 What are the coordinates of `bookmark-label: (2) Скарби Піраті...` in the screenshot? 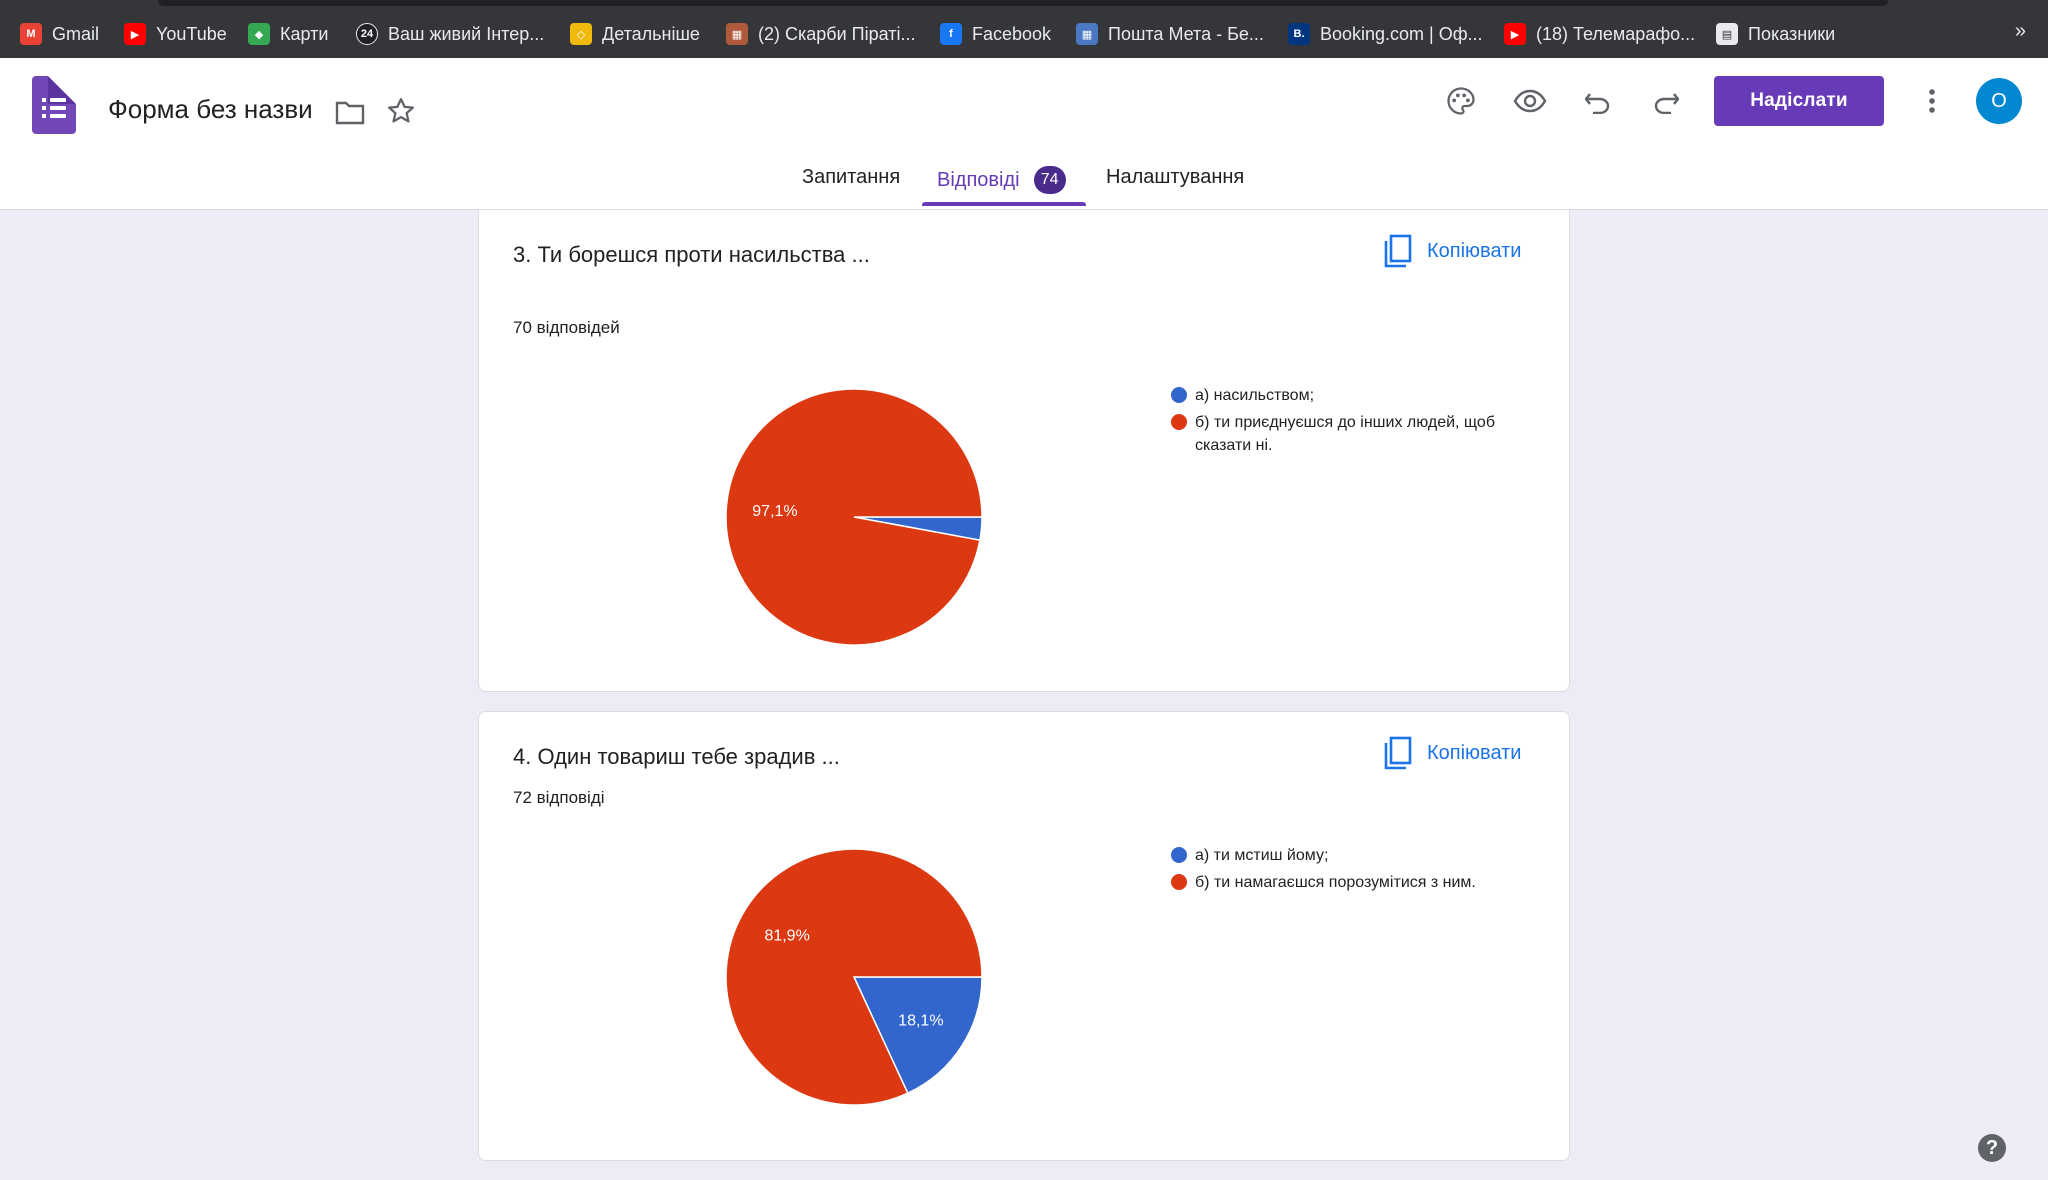 It's located at (837, 33).